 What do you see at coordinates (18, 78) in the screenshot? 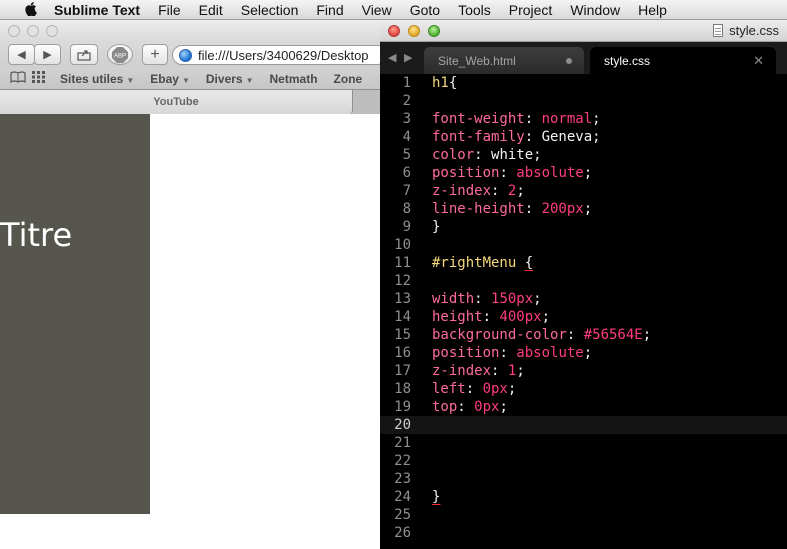
I see `reading-list-icon` at bounding box center [18, 78].